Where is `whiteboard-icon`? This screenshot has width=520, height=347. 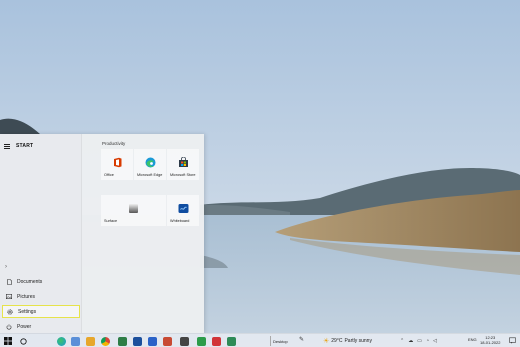 whiteboard-icon is located at coordinates (183, 208).